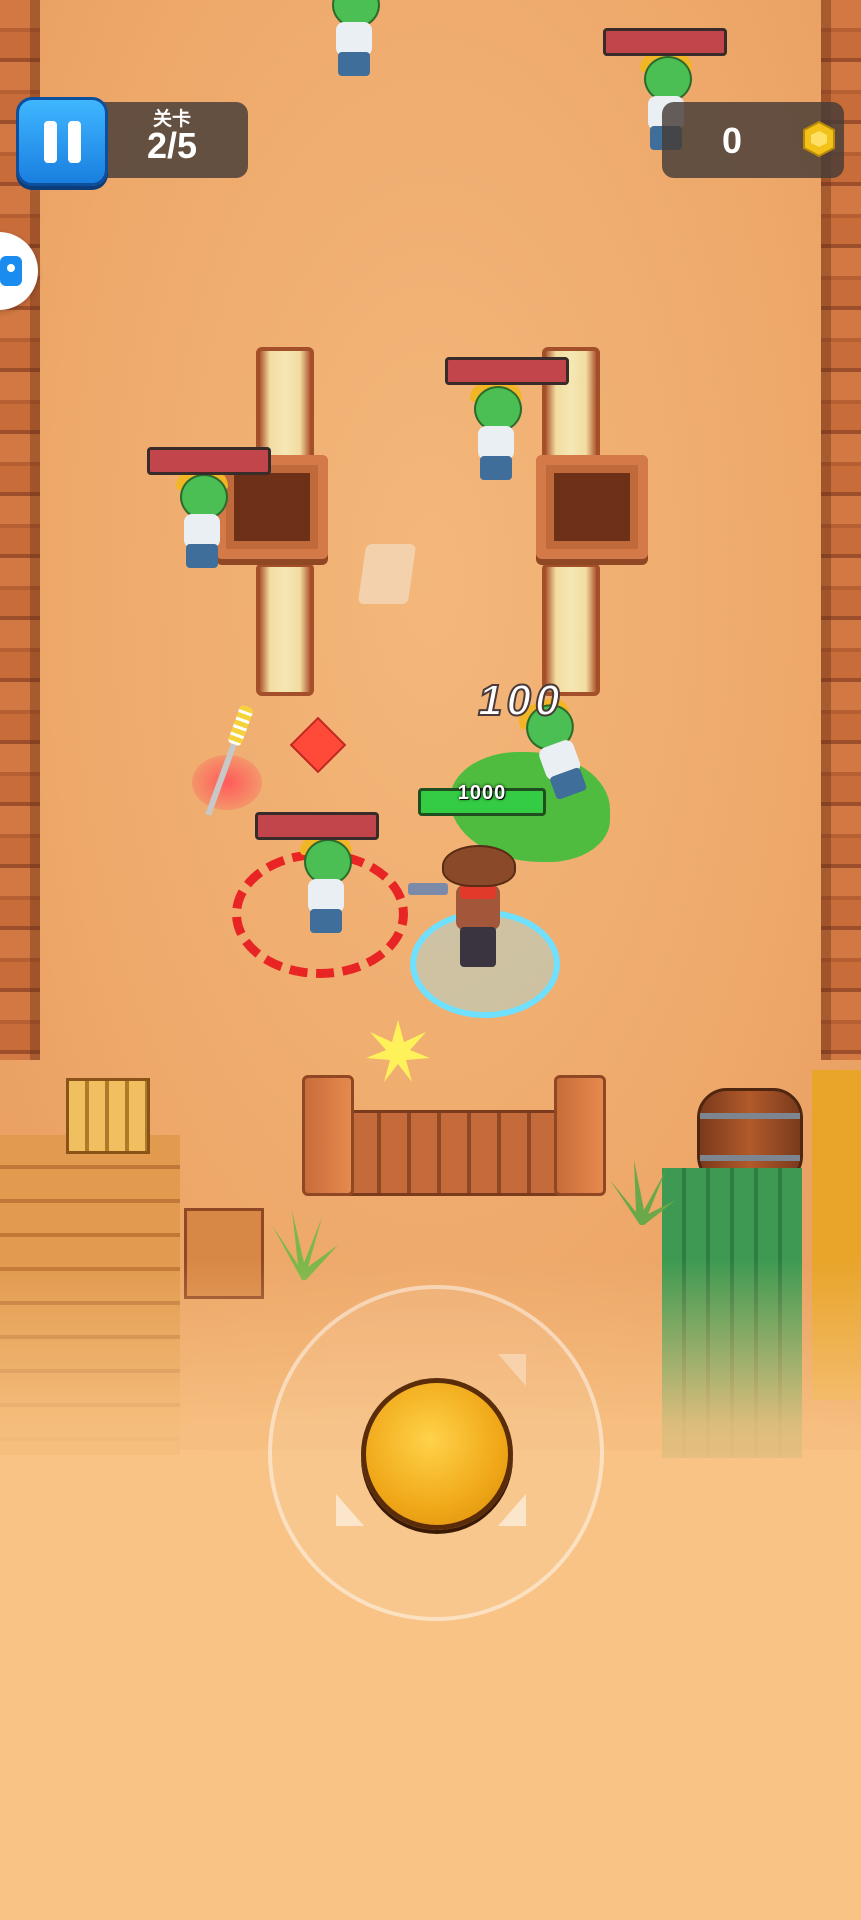  I want to click on pause-icon, so click(62, 141).